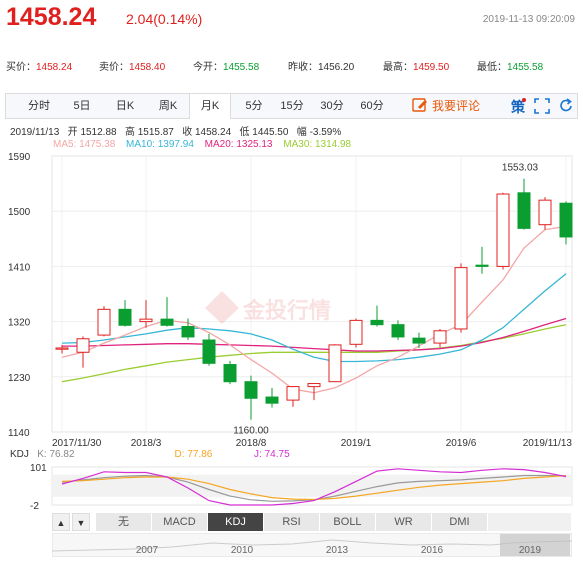 Image resolution: width=583 pixels, height=565 pixels. Describe the element at coordinates (518, 106) in the screenshot. I see `strategy-icon: 策` at that location.